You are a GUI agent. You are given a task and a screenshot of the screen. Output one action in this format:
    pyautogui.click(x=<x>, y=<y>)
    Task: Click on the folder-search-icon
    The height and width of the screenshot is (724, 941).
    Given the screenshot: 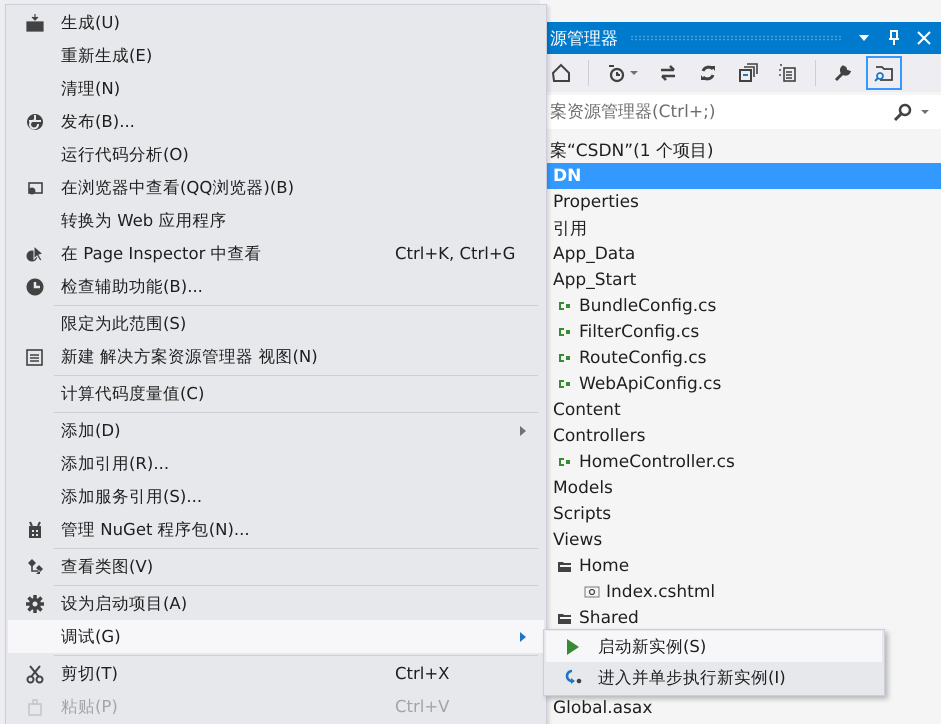 What is the action you would take?
    pyautogui.click(x=884, y=73)
    